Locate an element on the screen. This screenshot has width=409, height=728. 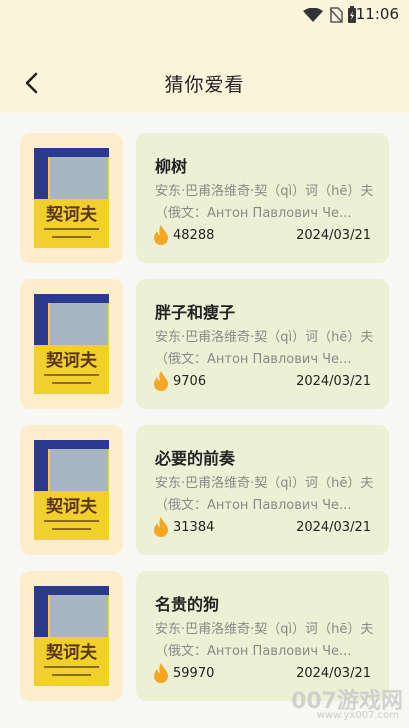
watermark-url: www.yx007.com is located at coordinates (357, 715).